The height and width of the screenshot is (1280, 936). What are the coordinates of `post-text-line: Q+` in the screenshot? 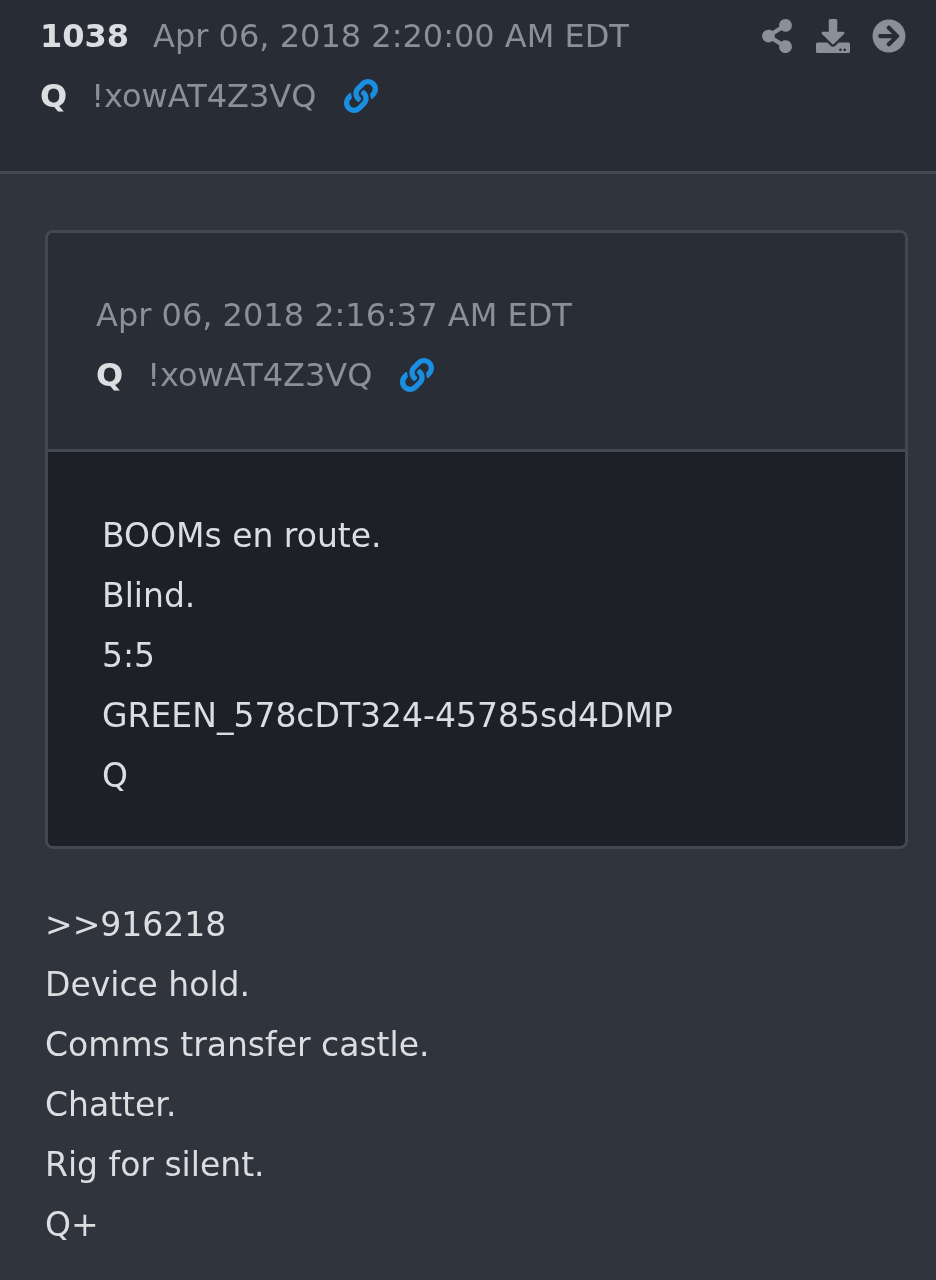 It's located at (72, 1225).